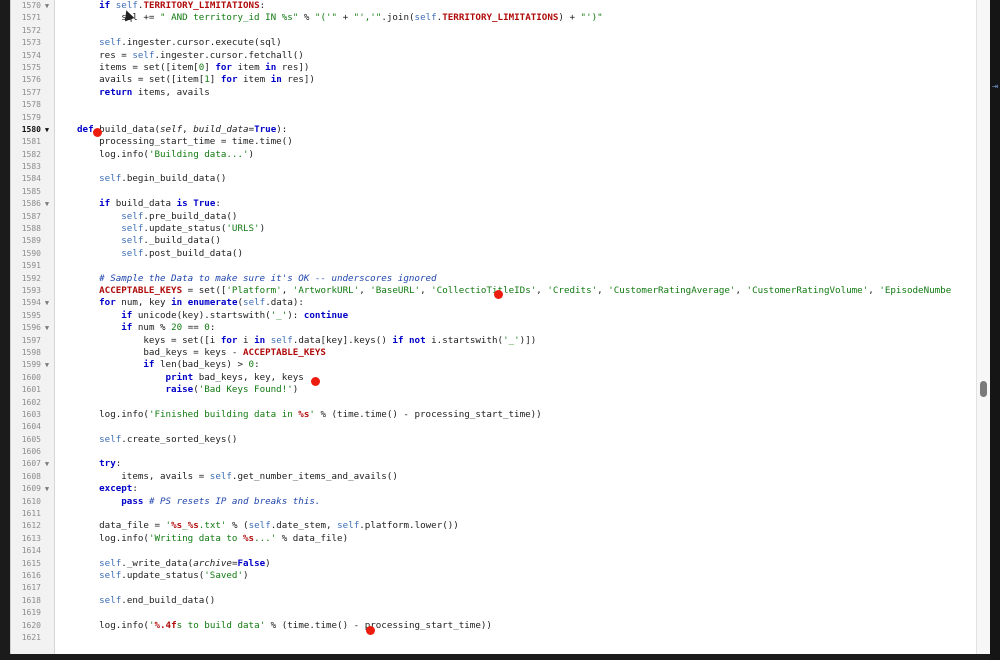  What do you see at coordinates (99, 464) in the screenshot?
I see `code-text: try:` at bounding box center [99, 464].